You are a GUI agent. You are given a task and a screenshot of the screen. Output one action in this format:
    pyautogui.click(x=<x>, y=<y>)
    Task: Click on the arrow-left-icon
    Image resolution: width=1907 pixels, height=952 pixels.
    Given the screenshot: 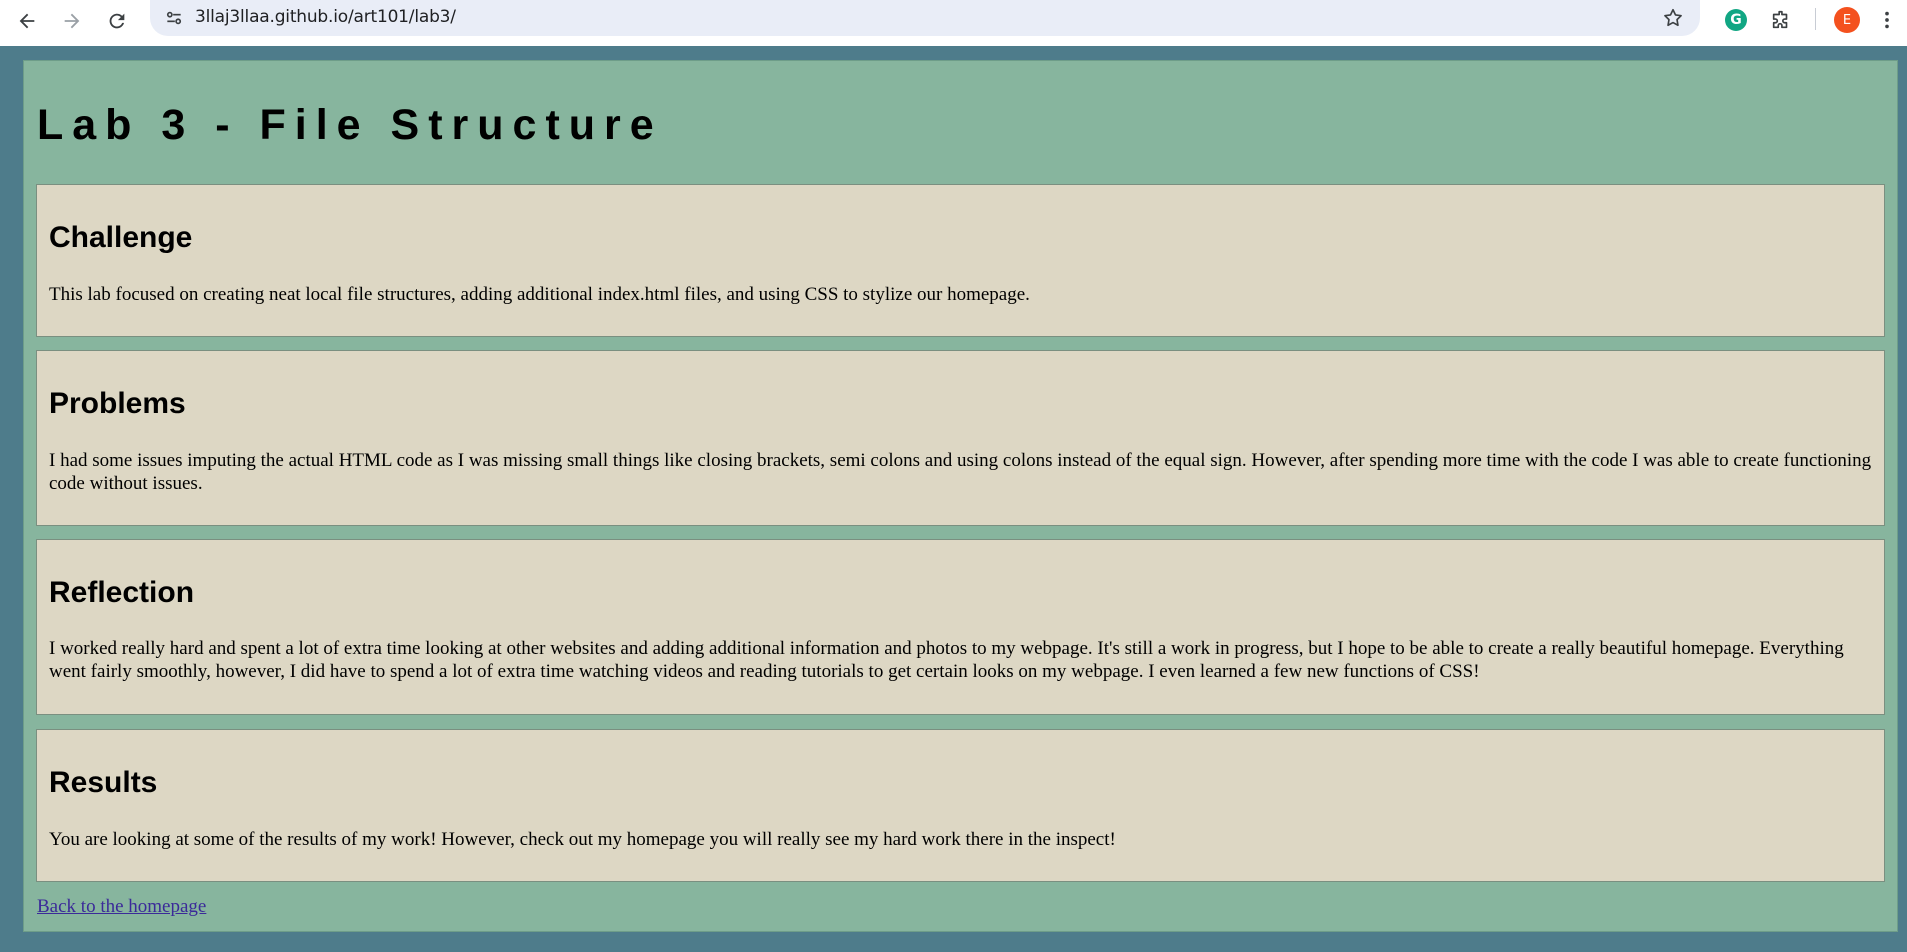 What is the action you would take?
    pyautogui.click(x=27, y=21)
    